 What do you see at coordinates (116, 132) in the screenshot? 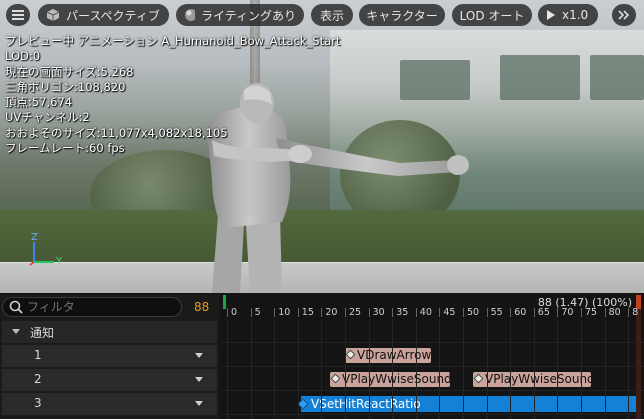
I see `stat-approx-size: おおよそのサイズ:11,077x4,082x18,105` at bounding box center [116, 132].